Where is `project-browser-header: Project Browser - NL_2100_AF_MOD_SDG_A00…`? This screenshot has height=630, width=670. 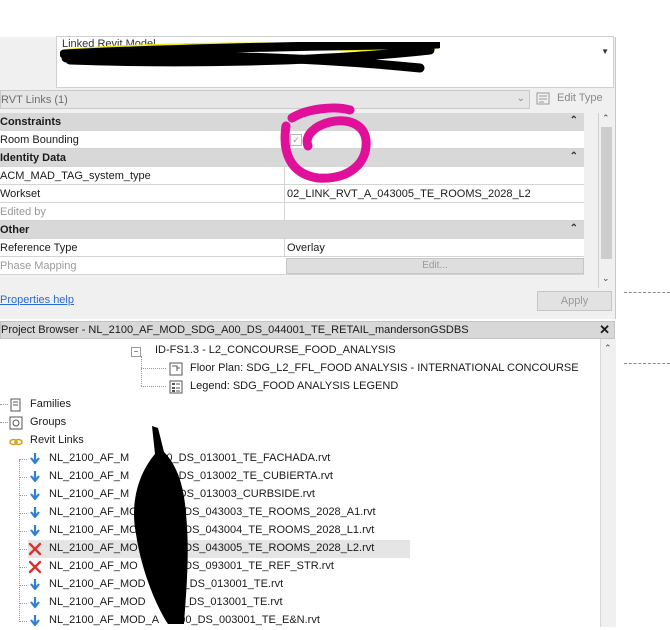 project-browser-header: Project Browser - NL_2100_AF_MOD_SDG_A00… is located at coordinates (307, 330).